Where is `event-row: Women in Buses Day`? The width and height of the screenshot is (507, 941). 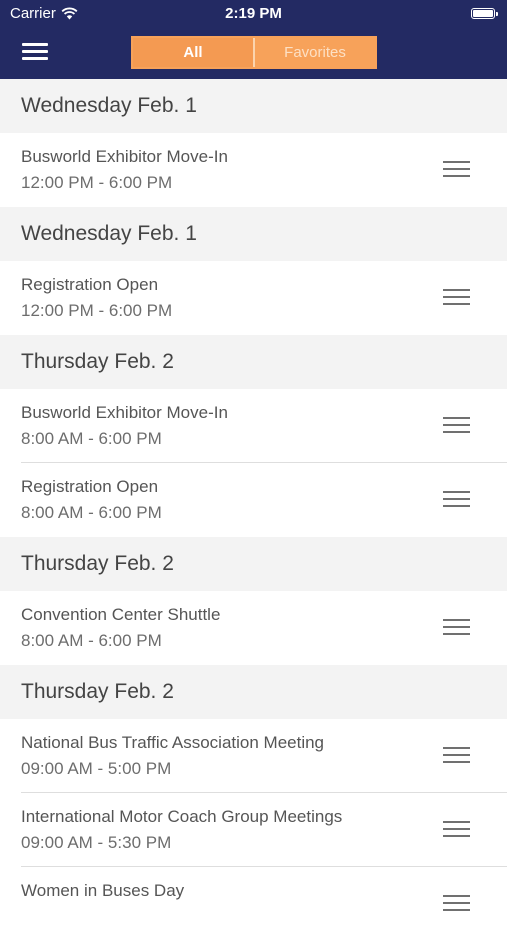
event-row: Women in Buses Day is located at coordinates (253, 904).